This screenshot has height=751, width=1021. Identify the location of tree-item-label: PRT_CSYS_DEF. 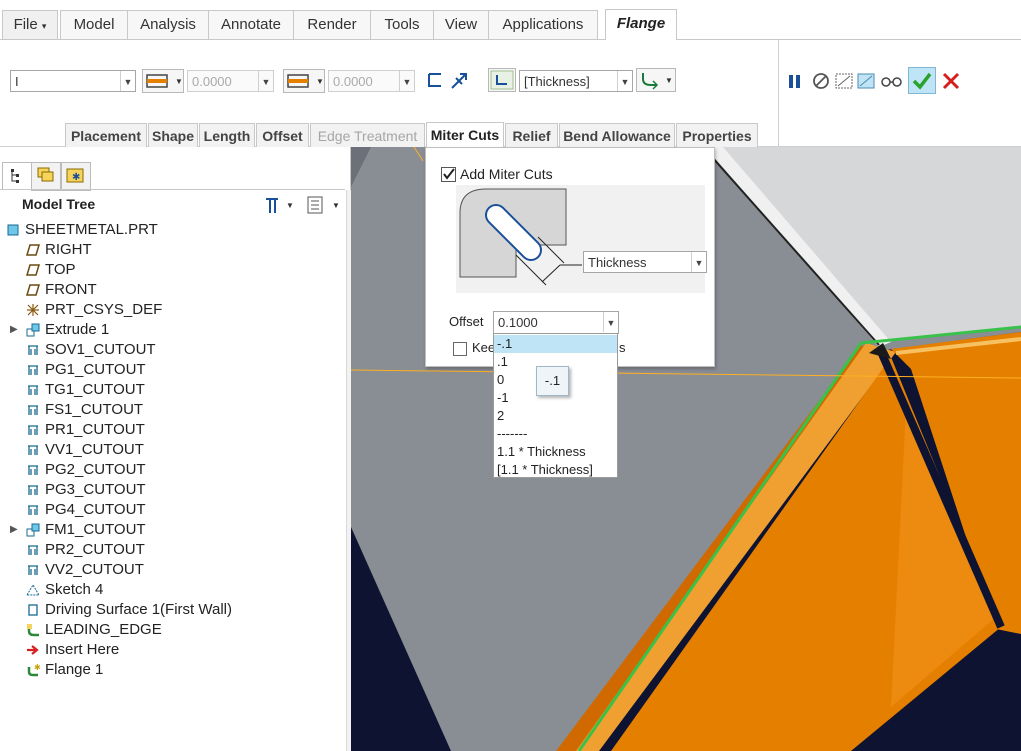
(104, 309).